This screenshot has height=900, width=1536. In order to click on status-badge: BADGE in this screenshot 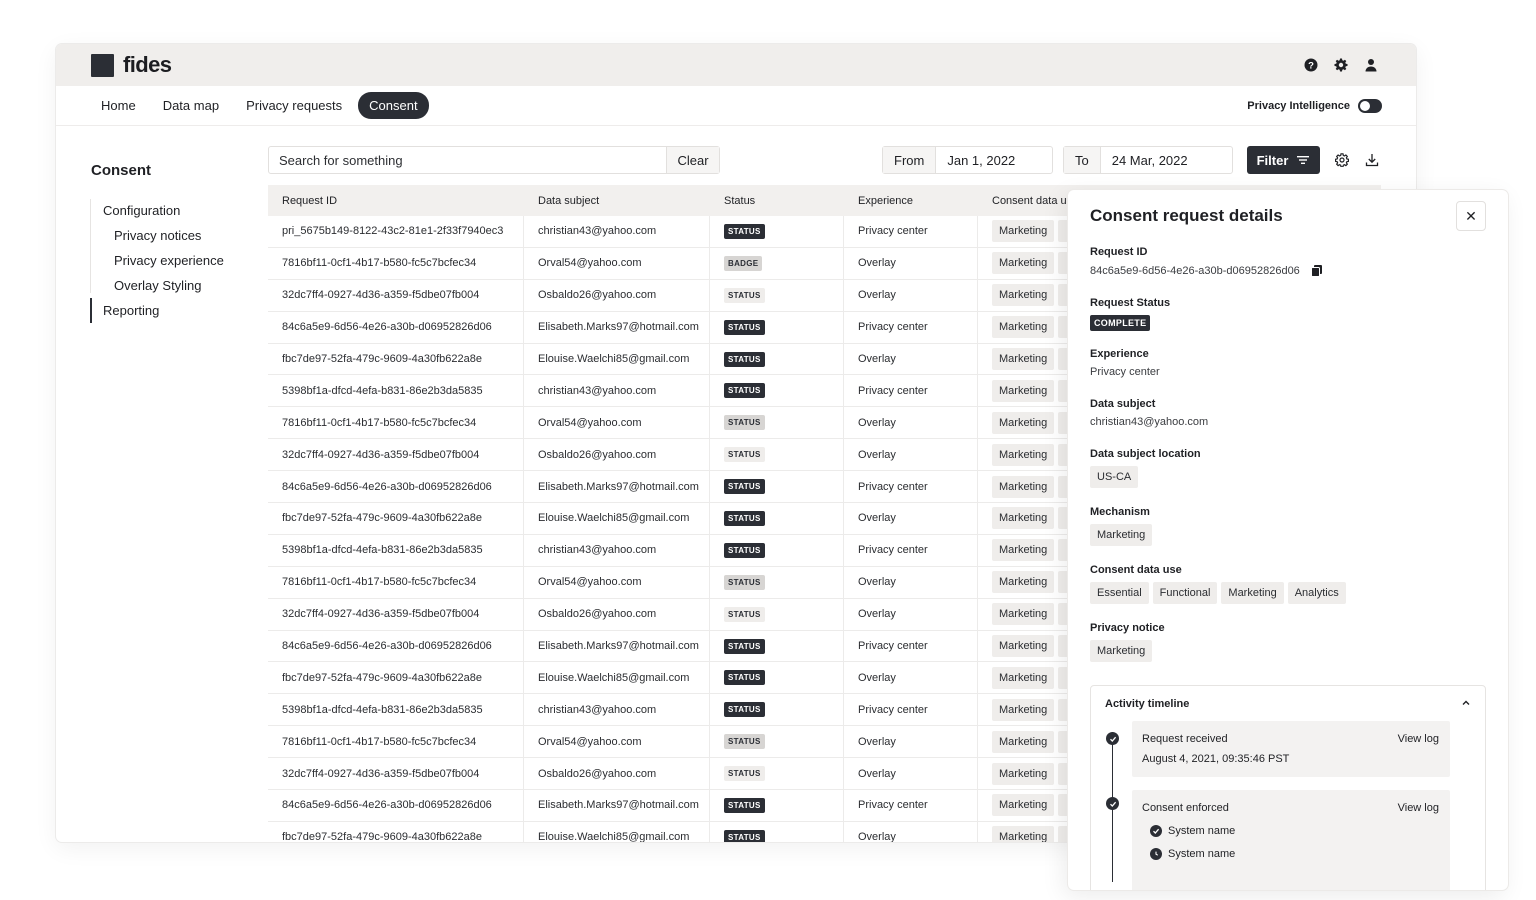, I will do `click(743, 263)`.